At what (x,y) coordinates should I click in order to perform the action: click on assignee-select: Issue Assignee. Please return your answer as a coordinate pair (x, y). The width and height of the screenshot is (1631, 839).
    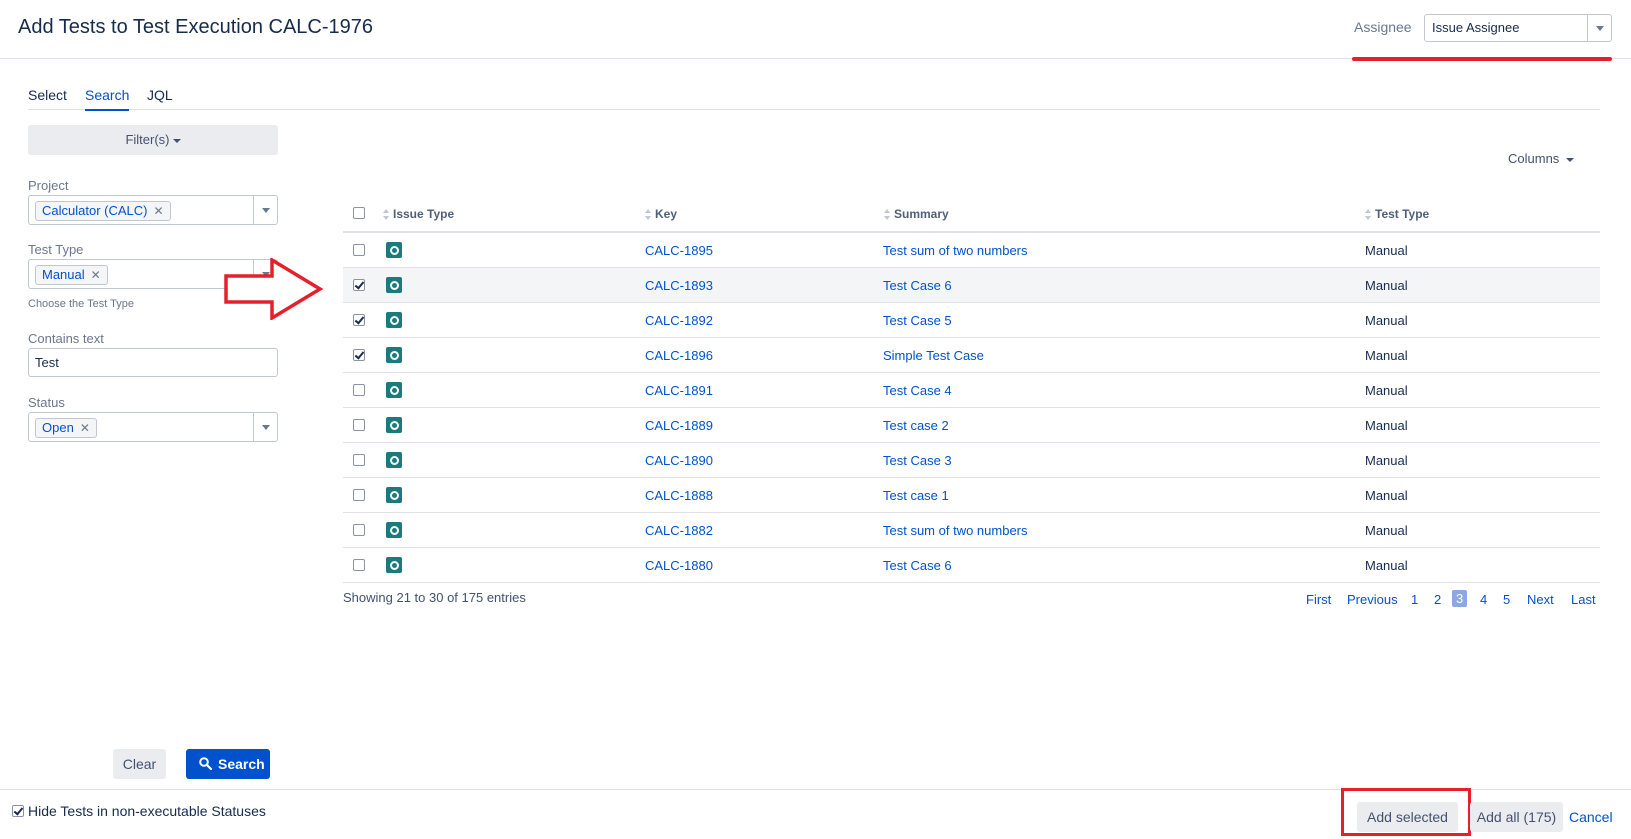
    Looking at the image, I should click on (1518, 28).